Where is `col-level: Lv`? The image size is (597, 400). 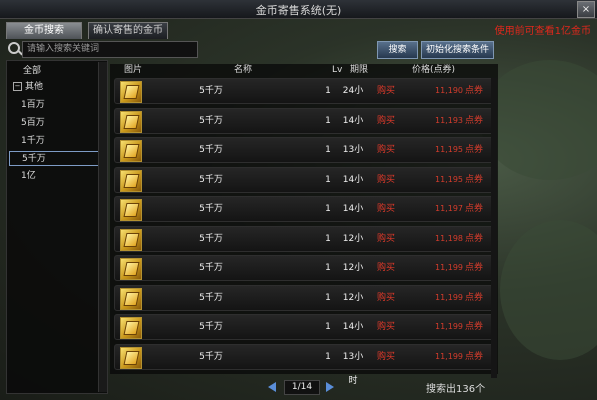
col-level: Lv is located at coordinates (337, 70).